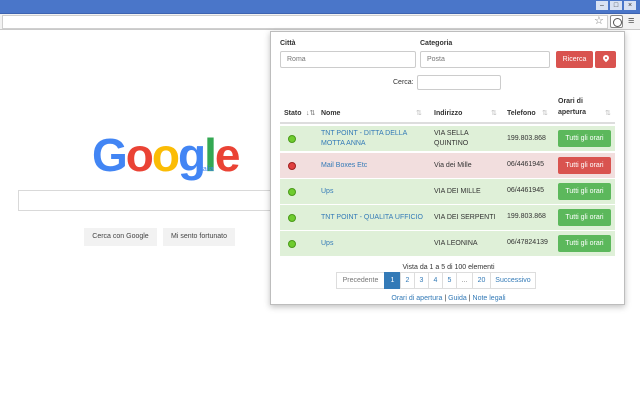  I want to click on pagination: Precedente 1 2 3 4 5 ... 20 Successivo, so click(436, 280).